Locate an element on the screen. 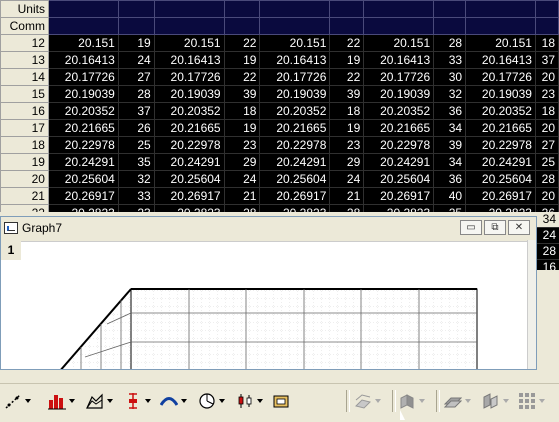 Image resolution: width=559 pixels, height=422 pixels. layer-1-tab: 1 is located at coordinates (11, 250).